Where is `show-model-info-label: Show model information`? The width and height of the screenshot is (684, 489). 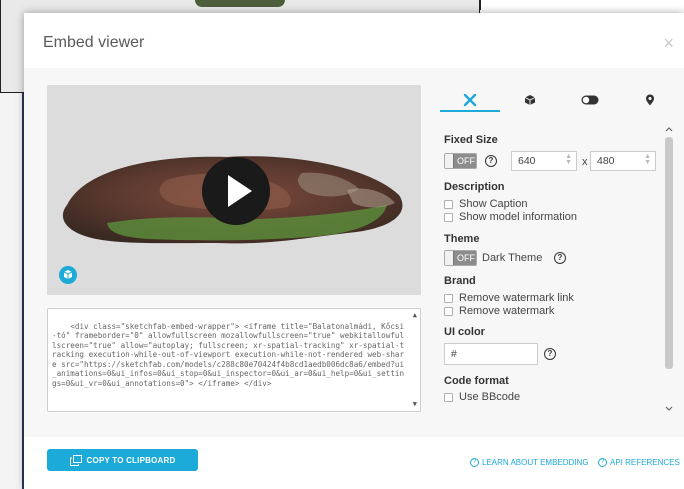 show-model-info-label: Show model information is located at coordinates (518, 217).